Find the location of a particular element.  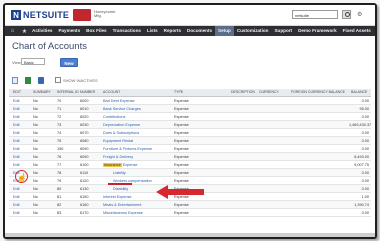

account-link: Workers compensation is located at coordinates (132, 181).